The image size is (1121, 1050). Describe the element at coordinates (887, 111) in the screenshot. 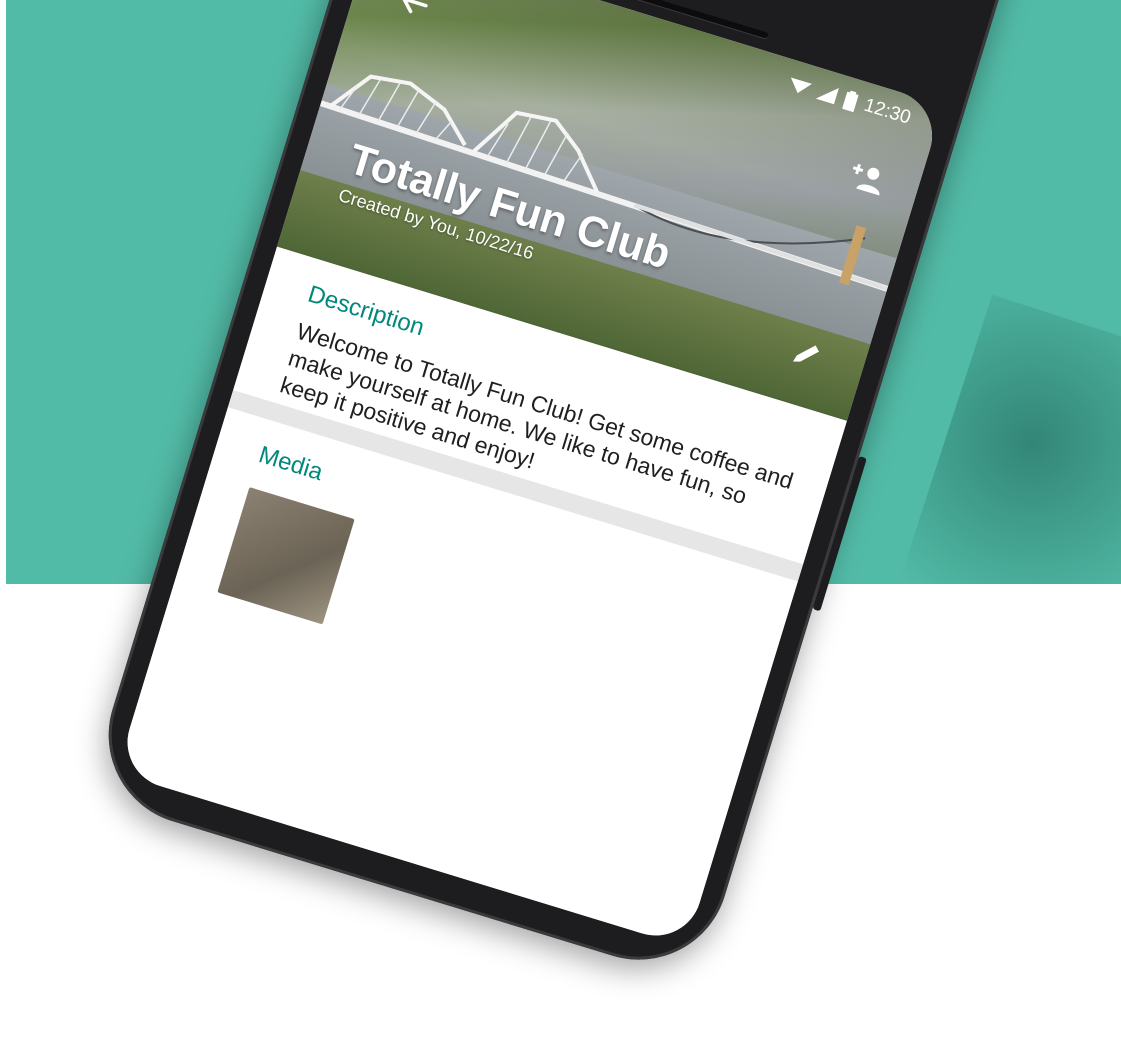

I see `status-time: 12:30` at that location.